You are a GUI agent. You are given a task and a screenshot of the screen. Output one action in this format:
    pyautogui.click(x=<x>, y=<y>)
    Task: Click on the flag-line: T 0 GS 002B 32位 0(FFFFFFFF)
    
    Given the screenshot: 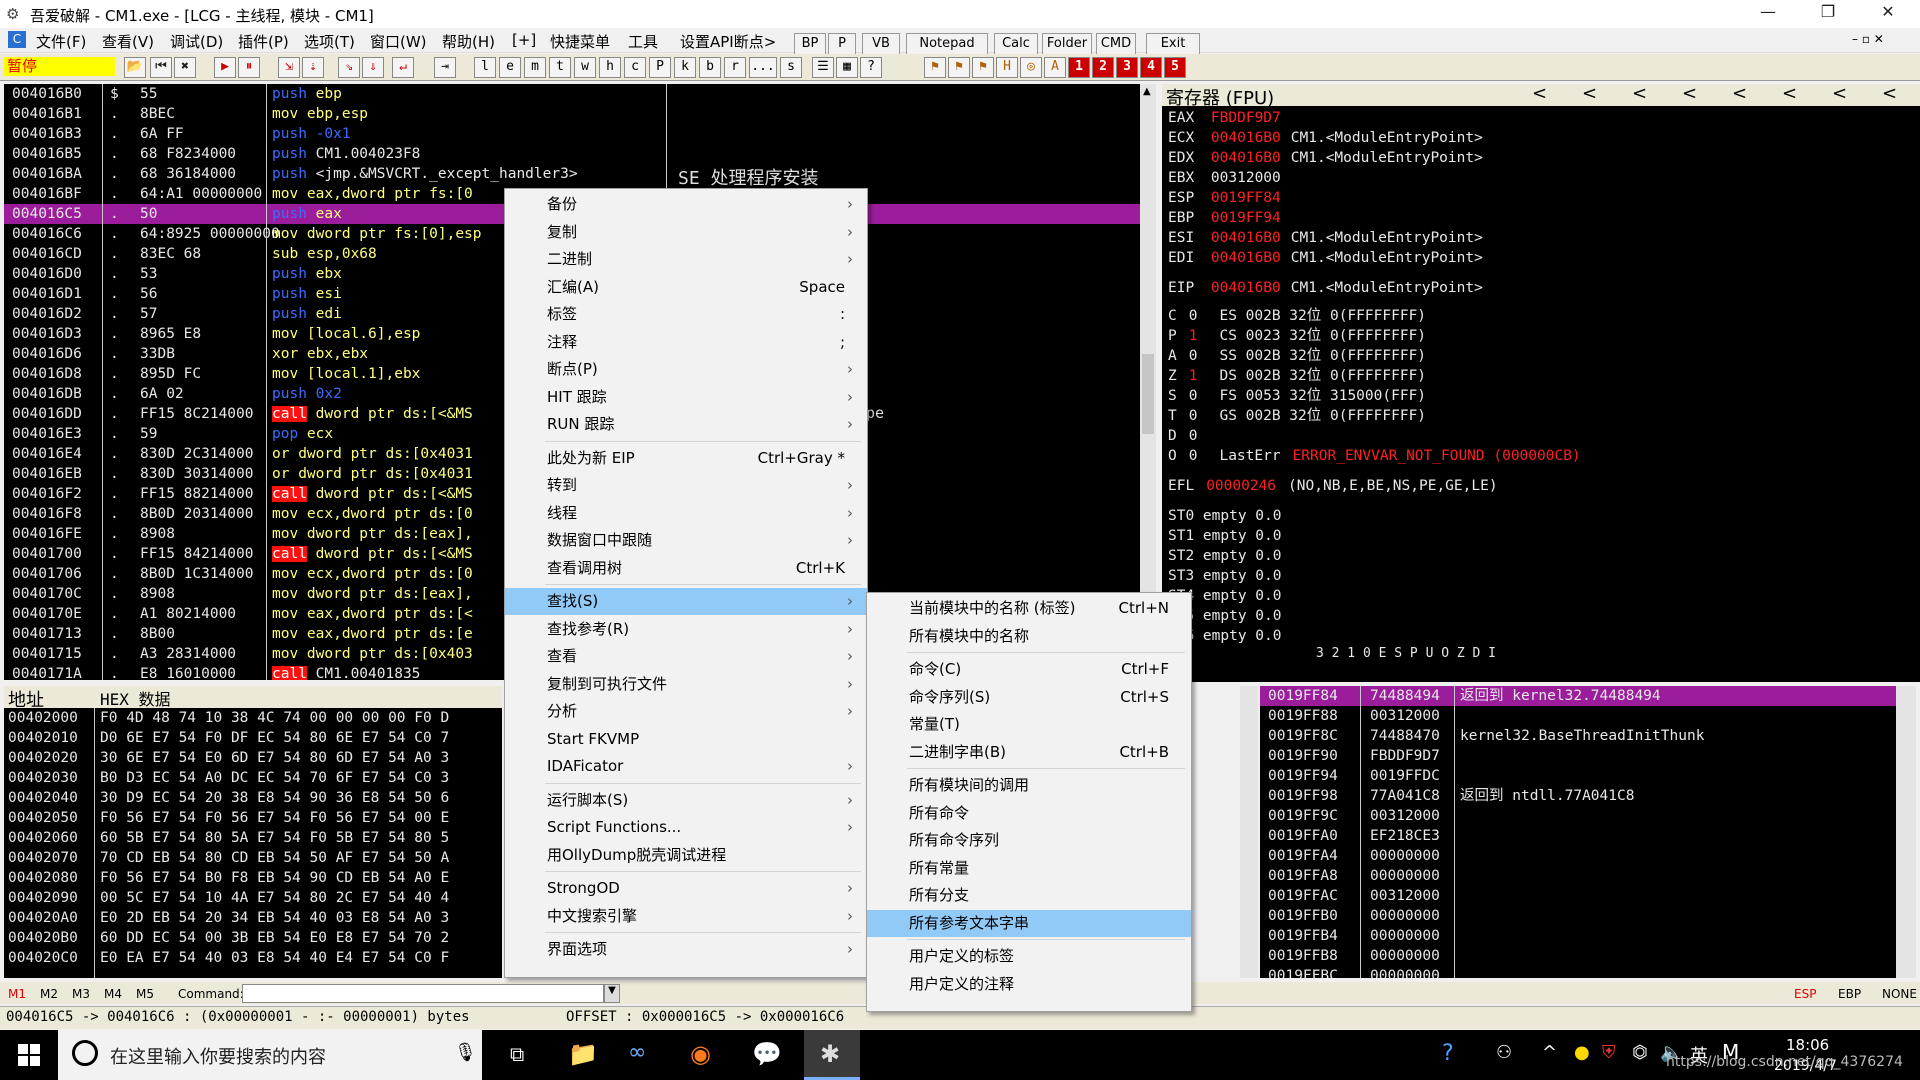 What is the action you would take?
    pyautogui.click(x=1297, y=416)
    